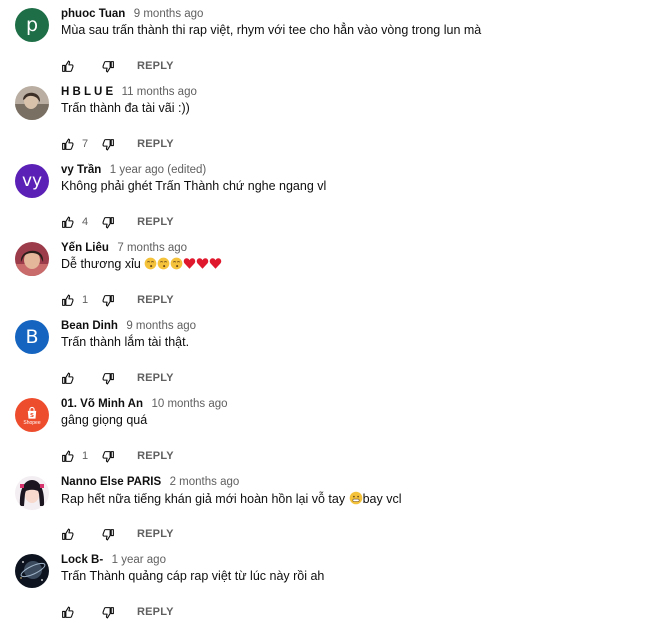  I want to click on comment-time: 1 year ago, so click(139, 560).